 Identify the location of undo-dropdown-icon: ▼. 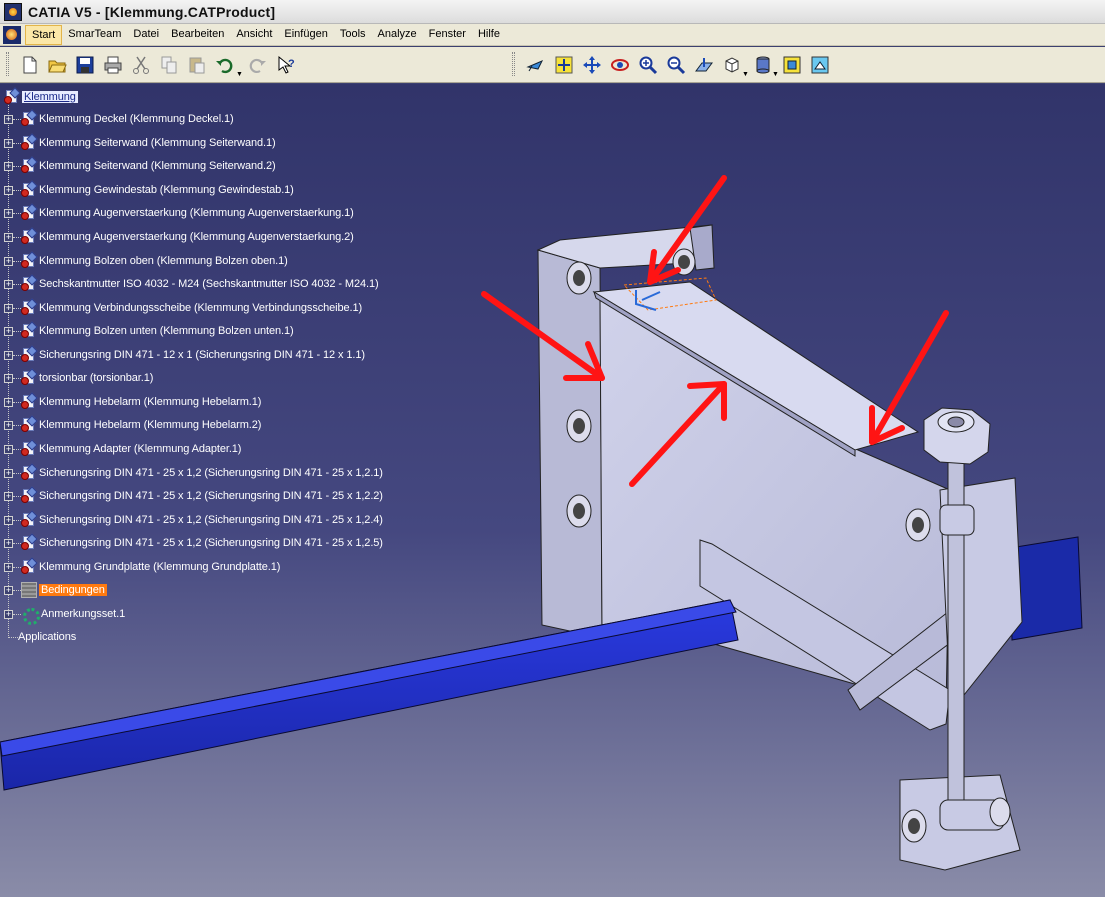
(239, 74).